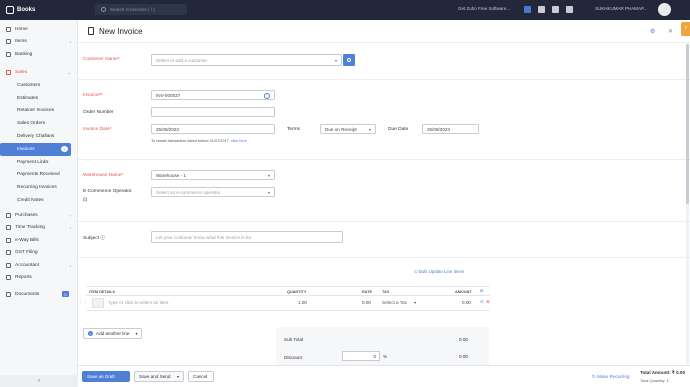  Describe the element at coordinates (38, 187) in the screenshot. I see `sidebar-item-recurring-invoices: Recurring Invoices` at that location.